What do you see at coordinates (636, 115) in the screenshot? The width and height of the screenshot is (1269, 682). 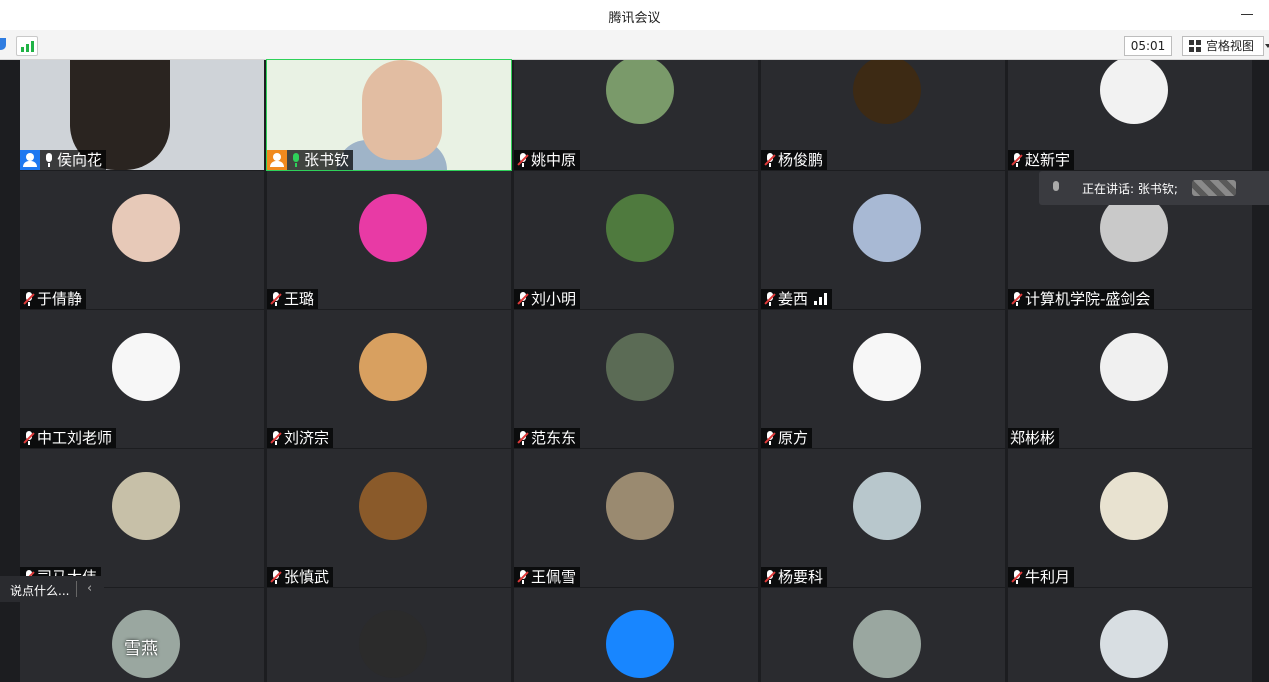 I see `participant-tile: 姚中原` at bounding box center [636, 115].